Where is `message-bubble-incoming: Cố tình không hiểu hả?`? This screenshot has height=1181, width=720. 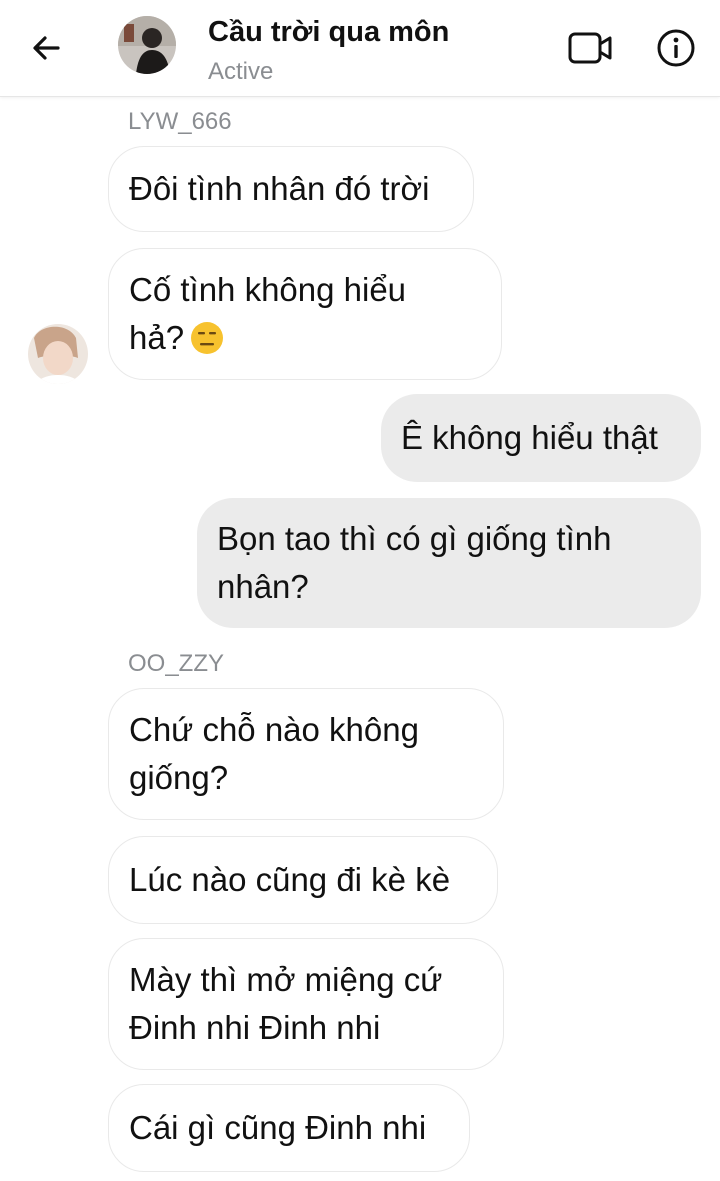 message-bubble-incoming: Cố tình không hiểu hả? is located at coordinates (305, 314).